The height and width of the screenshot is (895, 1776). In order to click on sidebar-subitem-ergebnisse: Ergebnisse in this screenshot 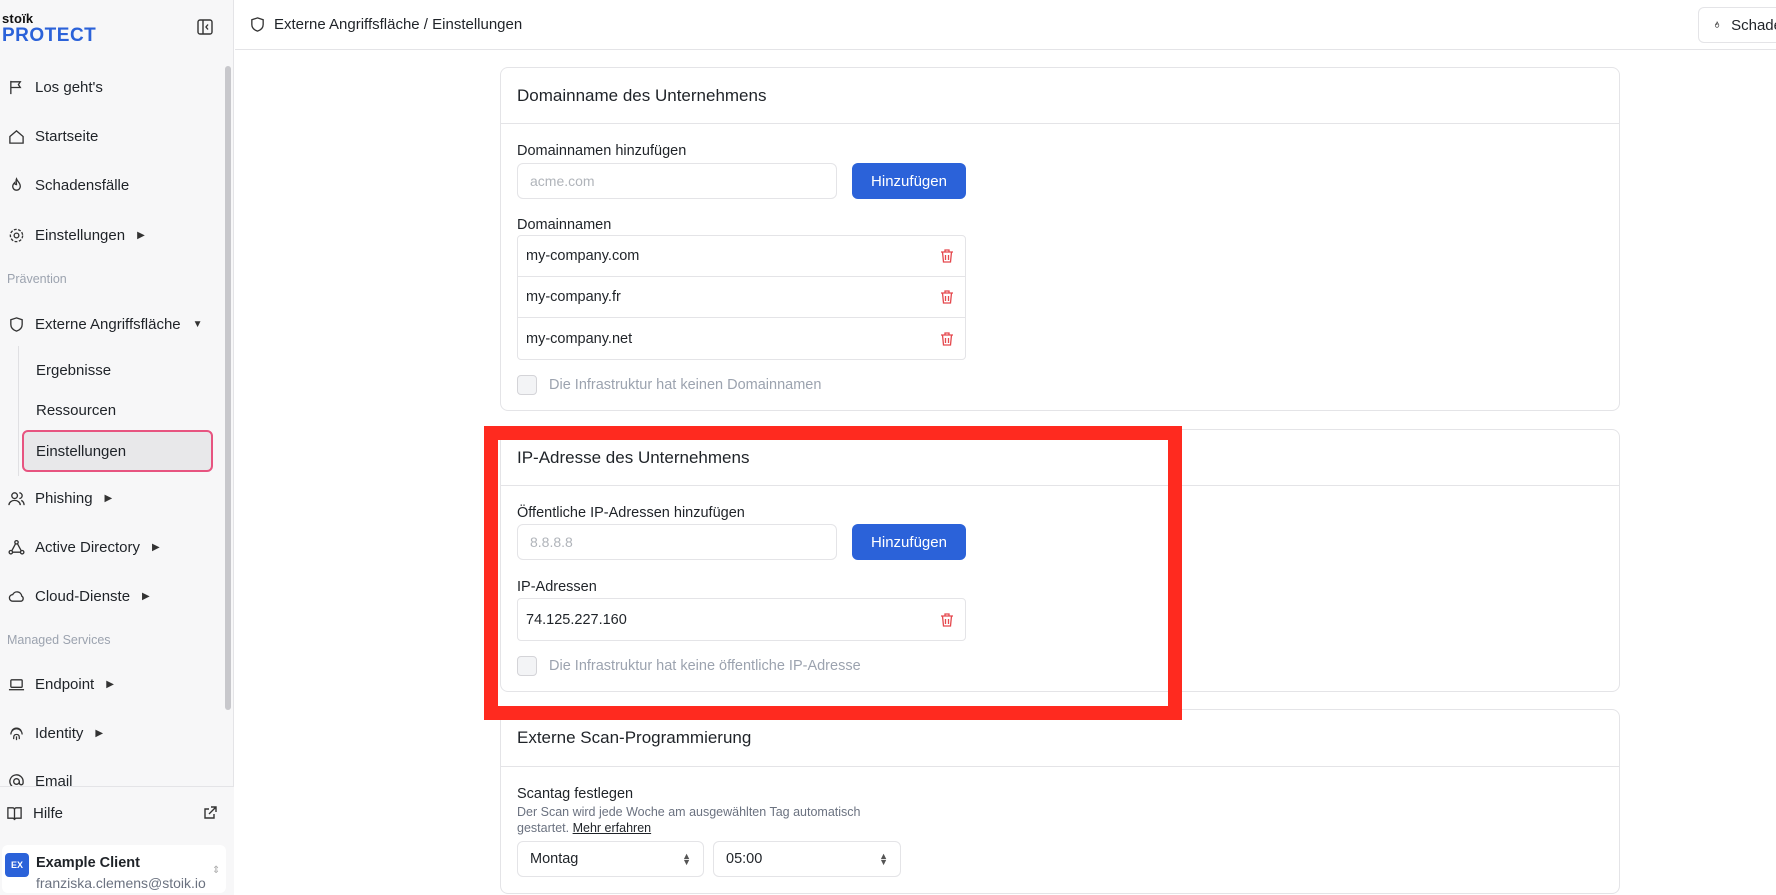, I will do `click(117, 370)`.